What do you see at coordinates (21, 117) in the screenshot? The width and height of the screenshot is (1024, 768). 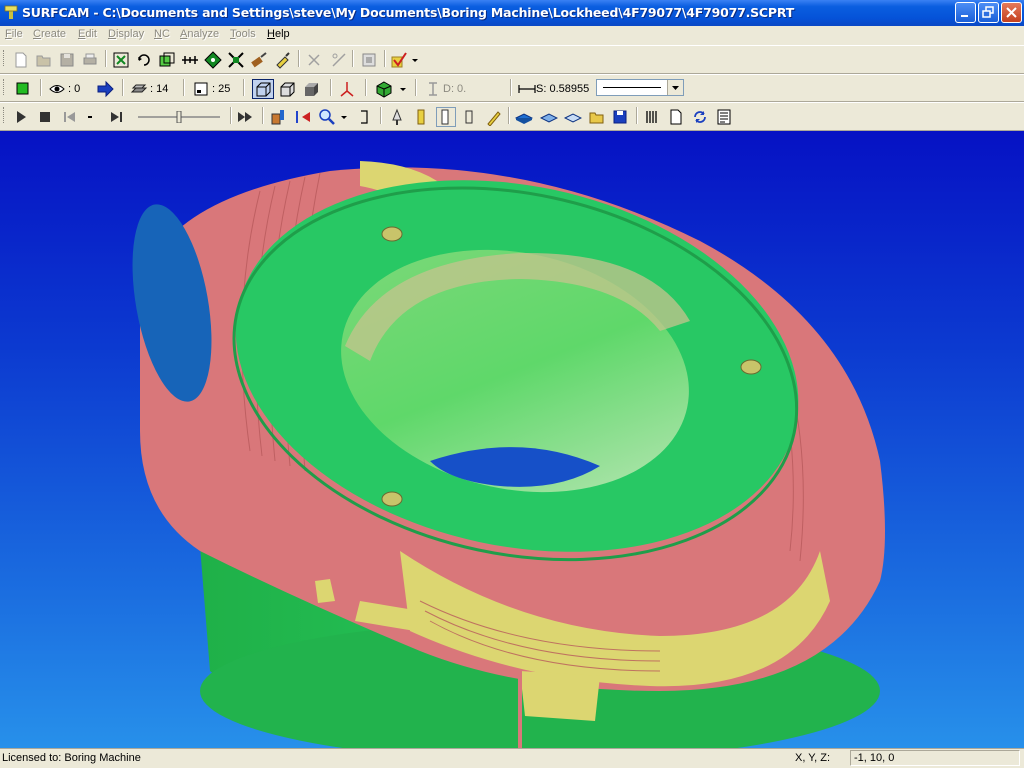 I see `play-icon` at bounding box center [21, 117].